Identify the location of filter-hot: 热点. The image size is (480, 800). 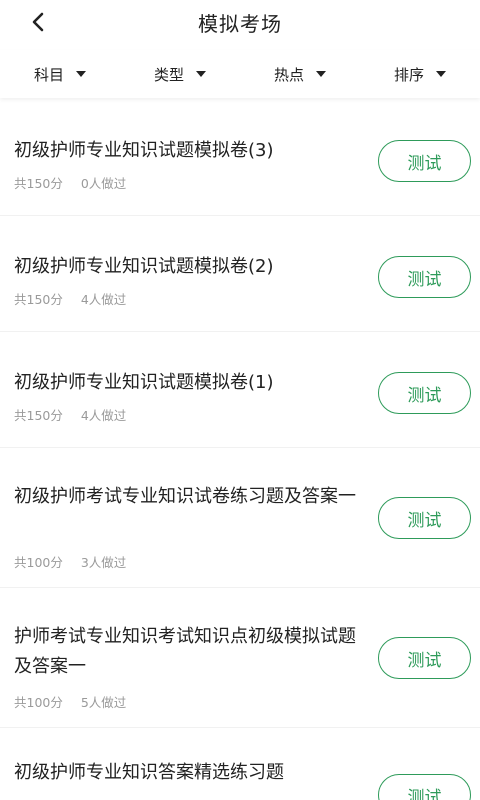
(300, 74).